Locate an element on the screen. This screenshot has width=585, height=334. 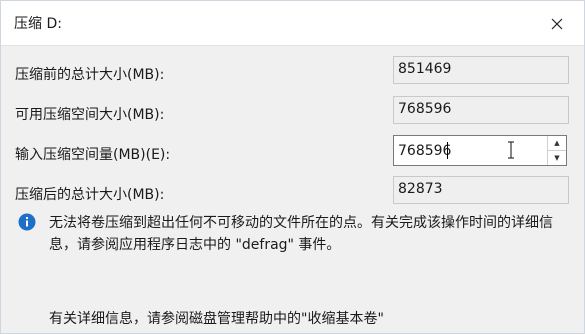
text-caret is located at coordinates (447, 150).